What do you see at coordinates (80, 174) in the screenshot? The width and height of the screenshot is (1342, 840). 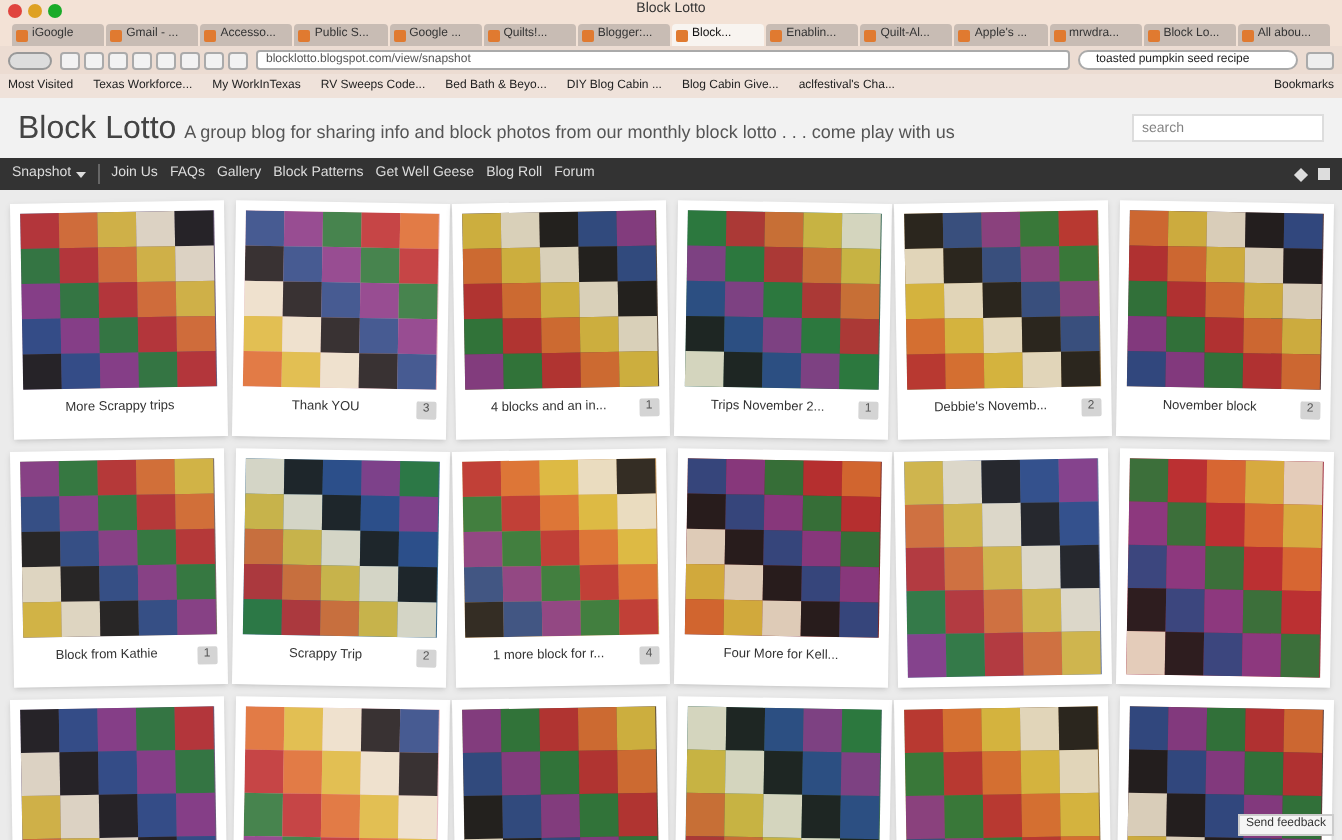 I see `caret-icon` at bounding box center [80, 174].